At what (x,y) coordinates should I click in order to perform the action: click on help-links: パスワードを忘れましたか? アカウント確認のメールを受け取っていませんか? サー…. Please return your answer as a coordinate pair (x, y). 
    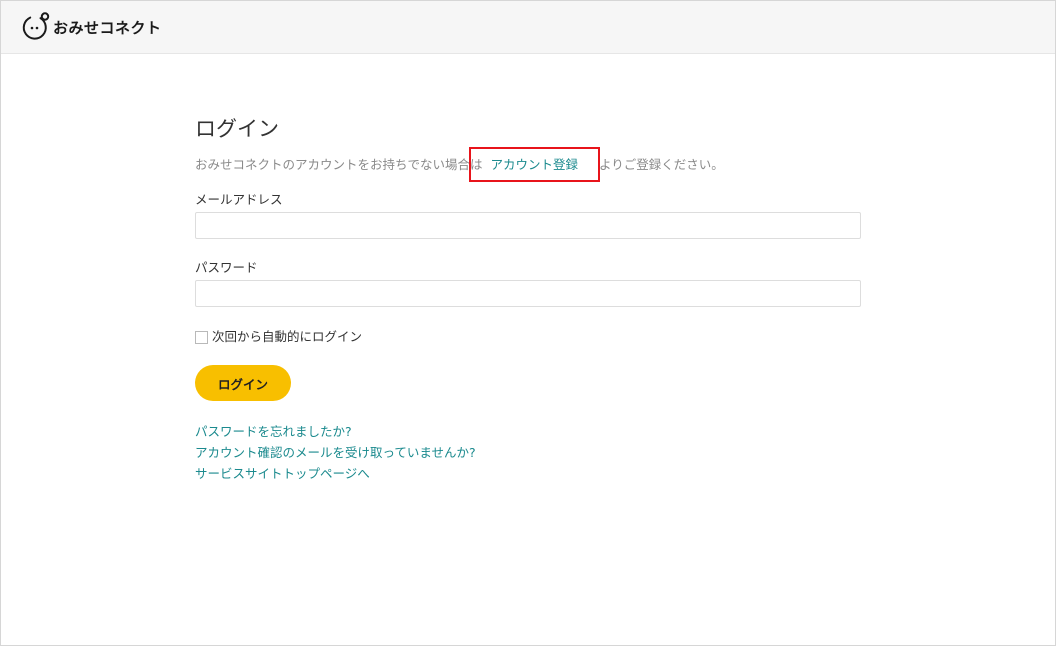
    Looking at the image, I should click on (528, 452).